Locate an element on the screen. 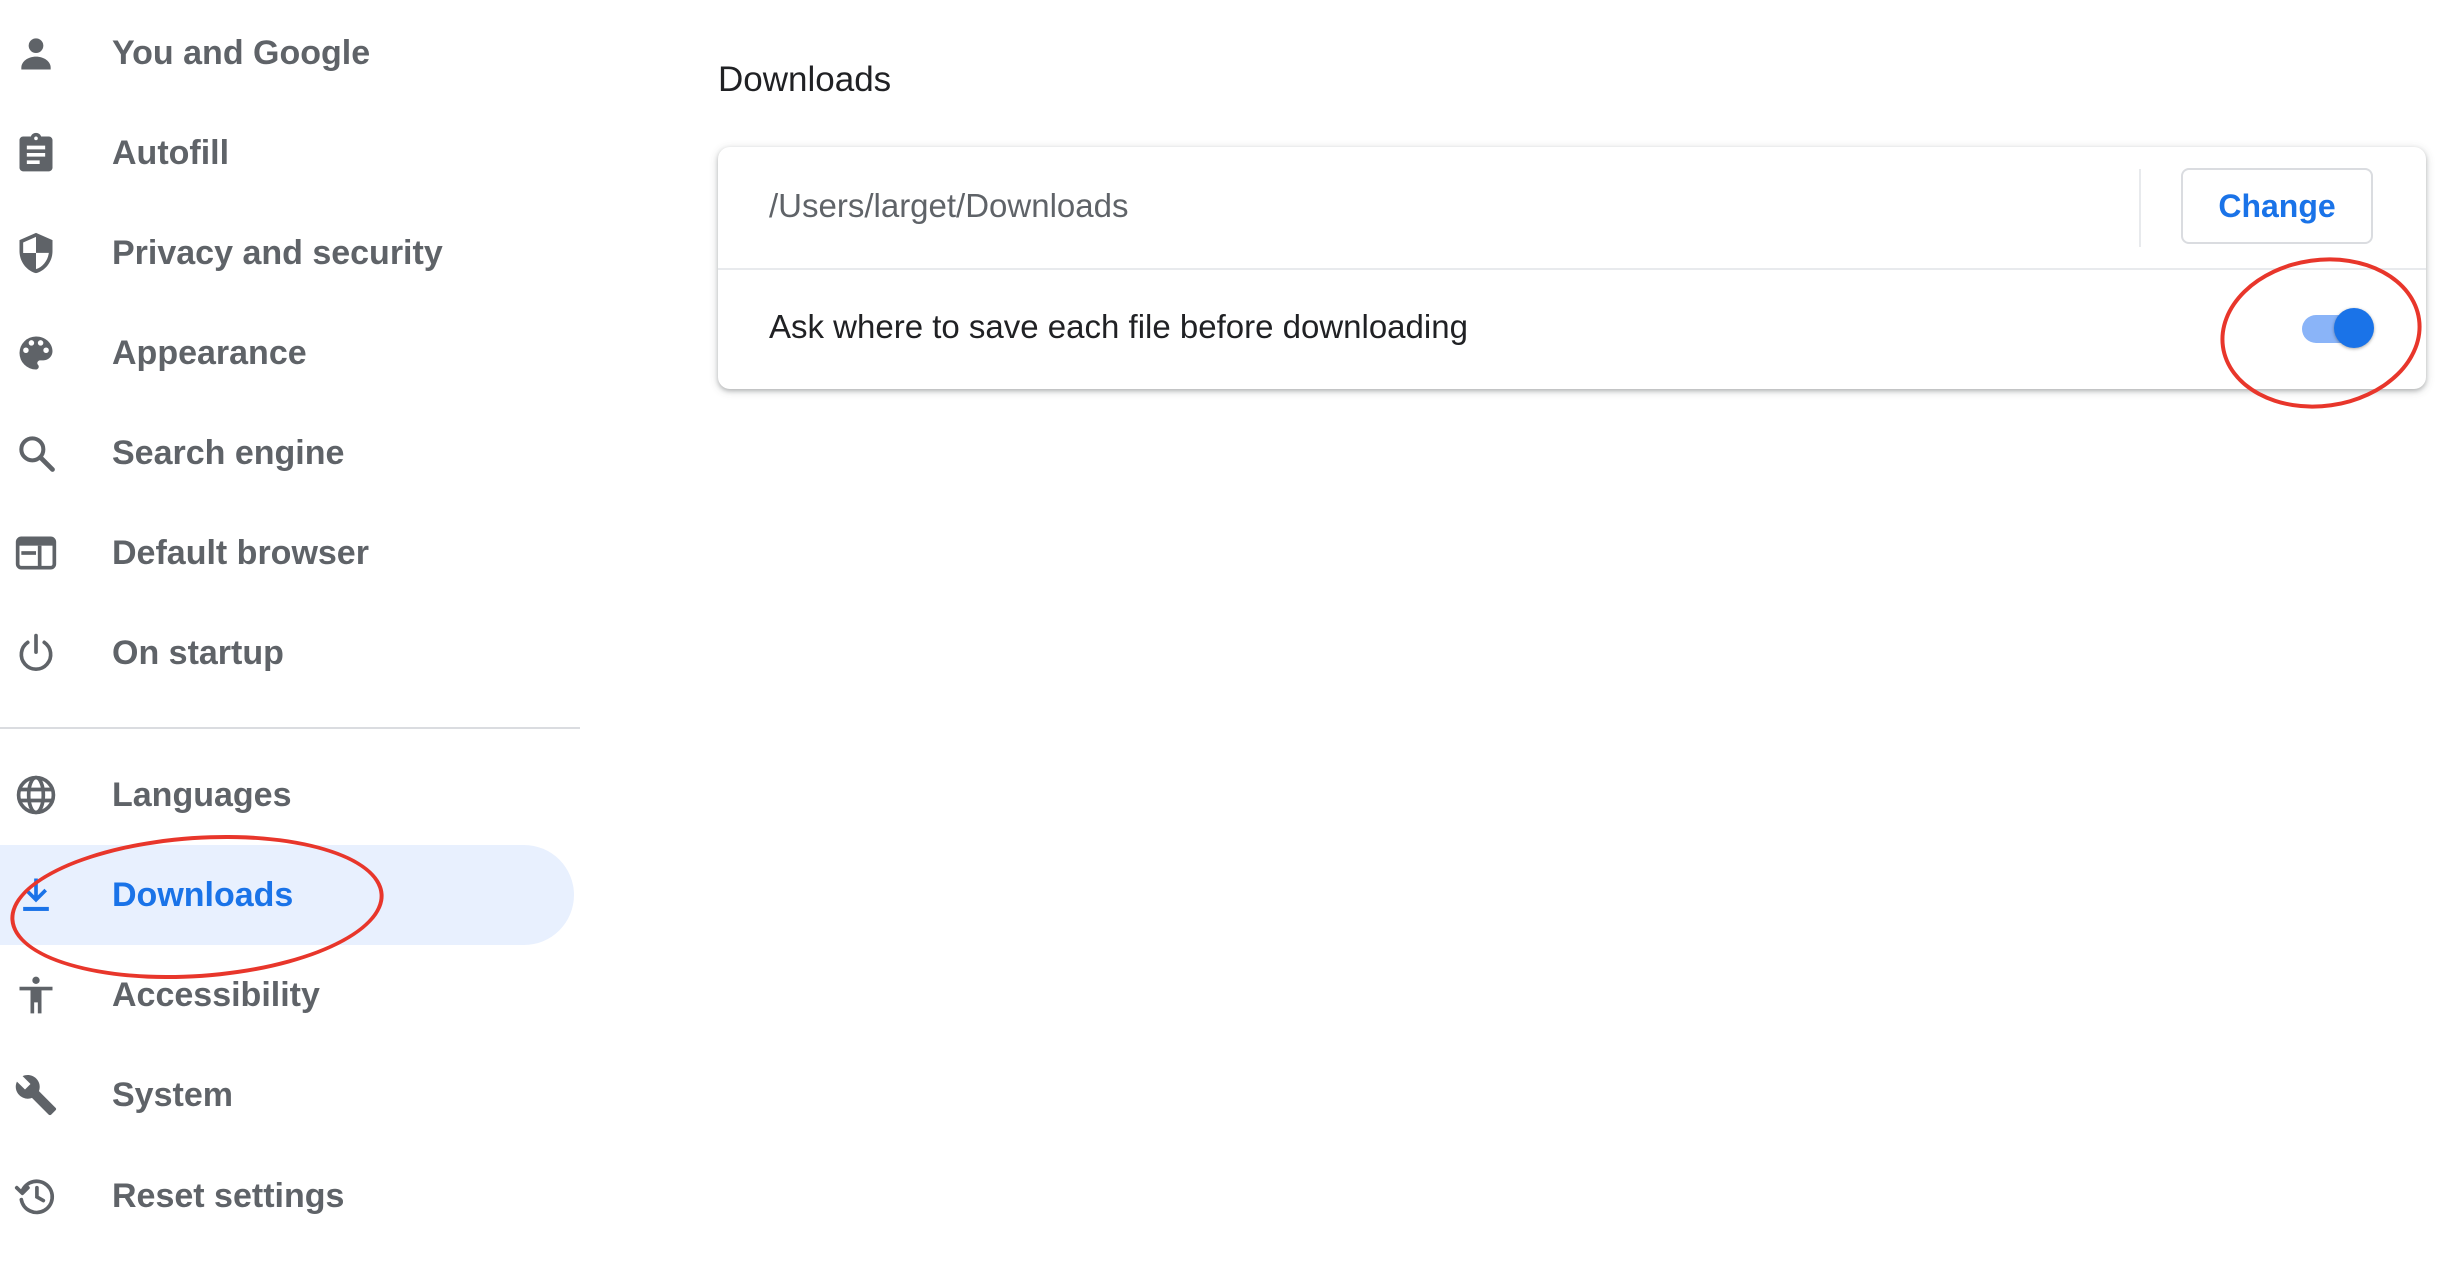 This screenshot has width=2452, height=1266. download-icon is located at coordinates (36, 895).